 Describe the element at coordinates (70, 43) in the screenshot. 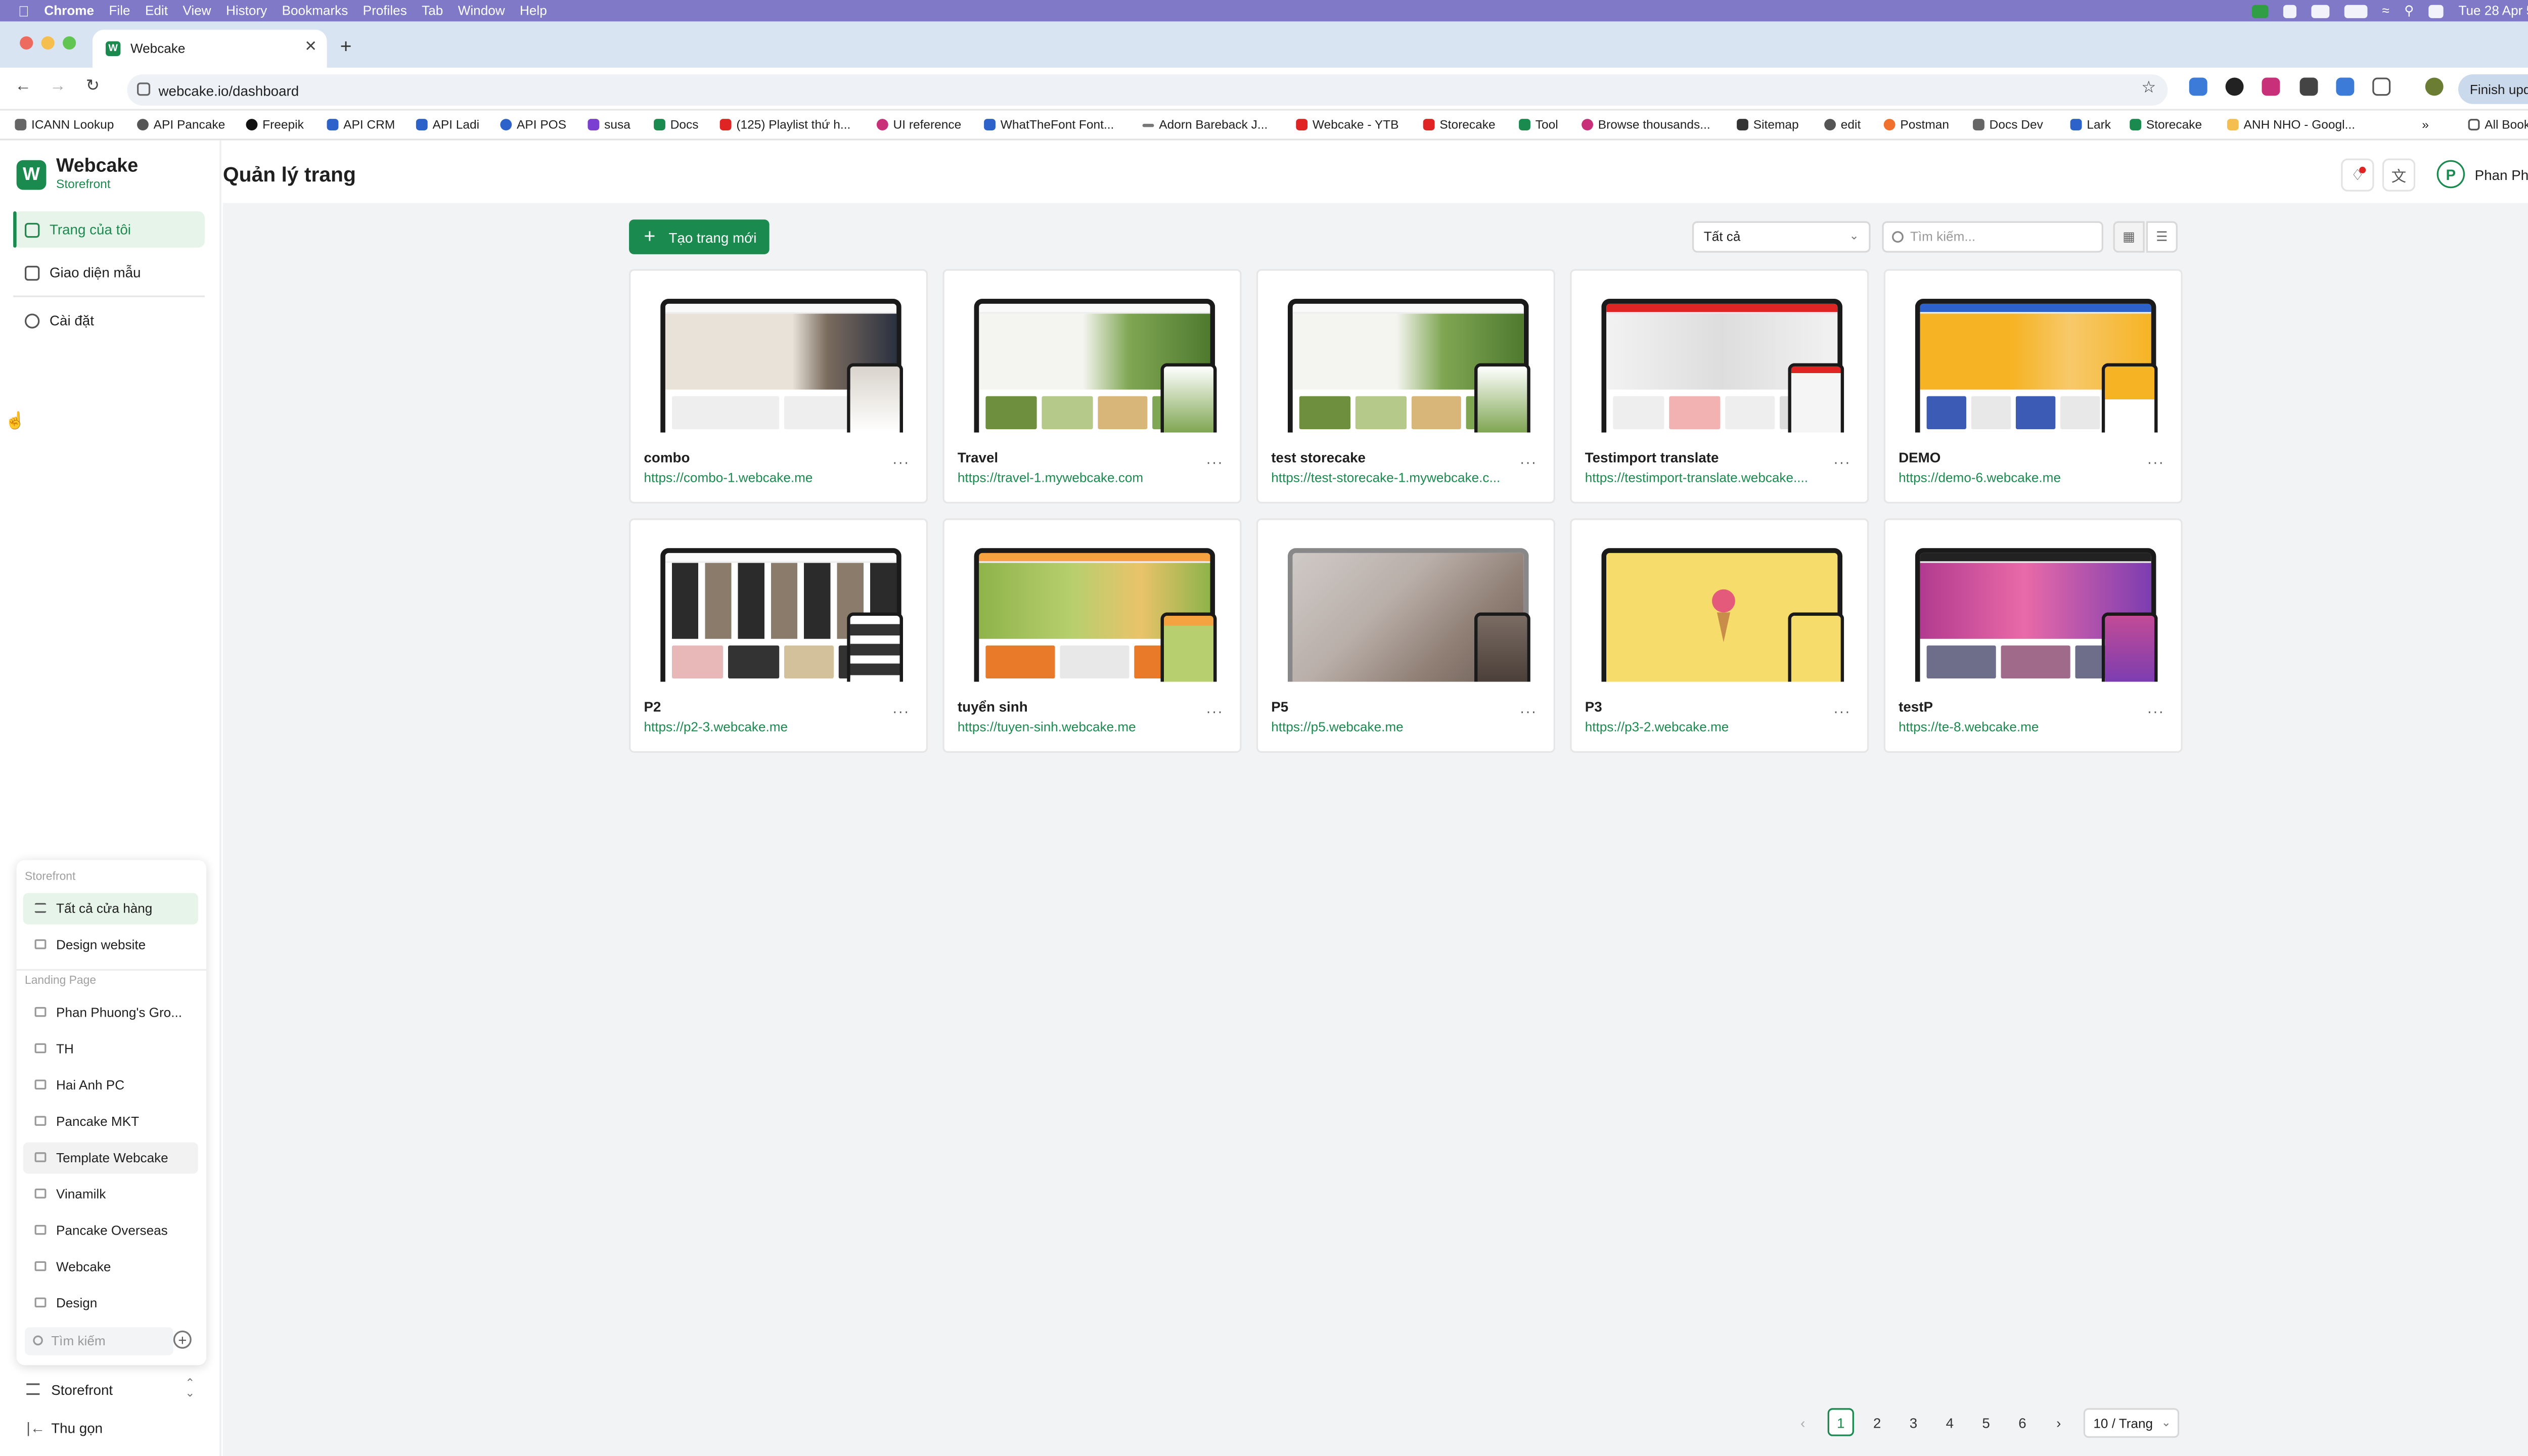

I see `window-zoom-icon` at that location.